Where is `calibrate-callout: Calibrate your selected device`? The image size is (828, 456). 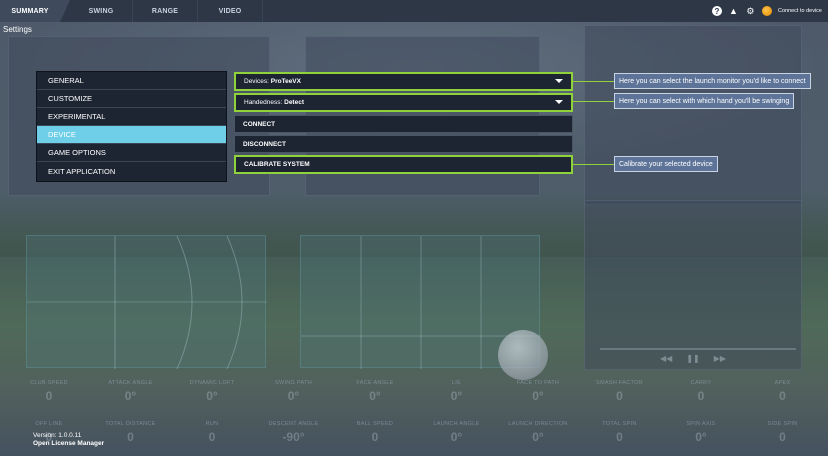 calibrate-callout: Calibrate your selected device is located at coordinates (666, 164).